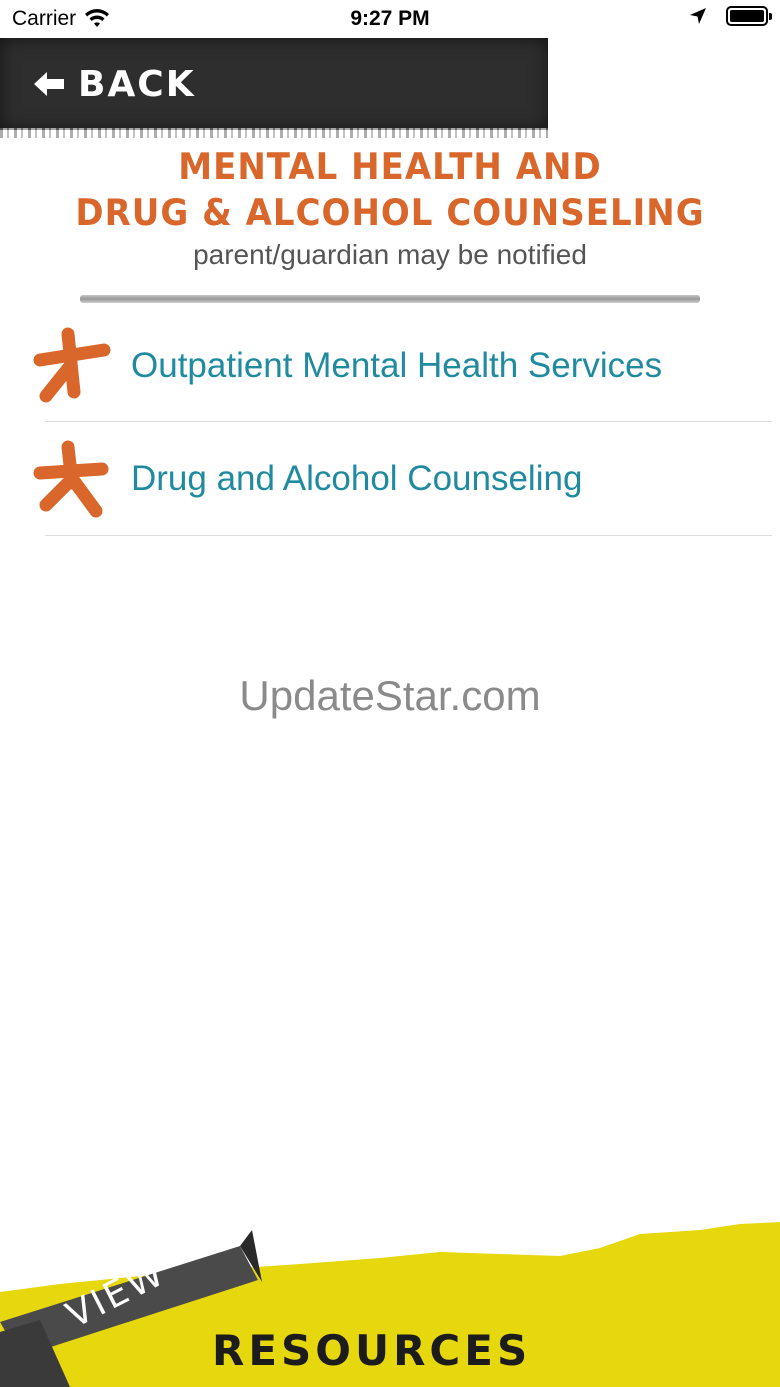  Describe the element at coordinates (390, 213) in the screenshot. I see `page-title-line-2: DRUG & ALCOHOL COUNSELING` at that location.